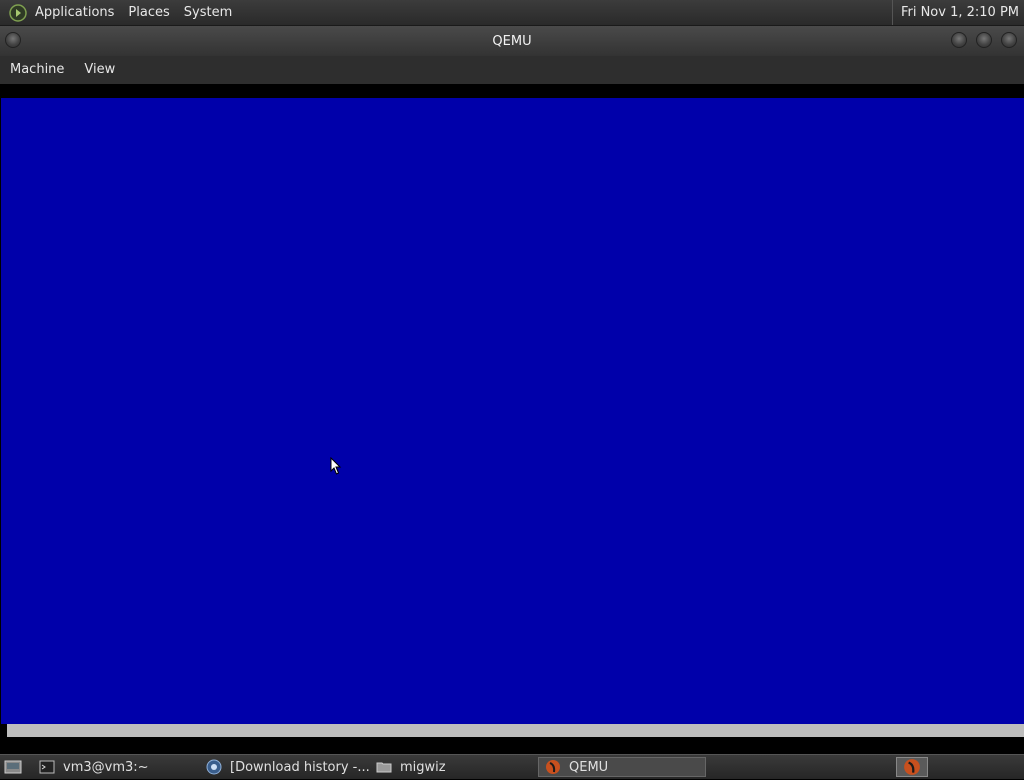 The height and width of the screenshot is (780, 1024). Describe the element at coordinates (13, 40) in the screenshot. I see `window-menu-icon` at that location.